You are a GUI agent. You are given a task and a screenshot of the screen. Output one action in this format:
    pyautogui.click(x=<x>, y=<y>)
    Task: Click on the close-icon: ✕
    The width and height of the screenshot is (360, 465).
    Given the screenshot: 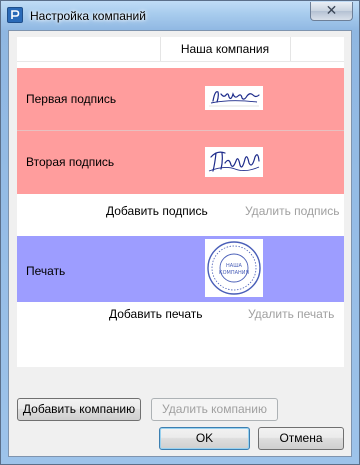 What is the action you would take?
    pyautogui.click(x=331, y=11)
    